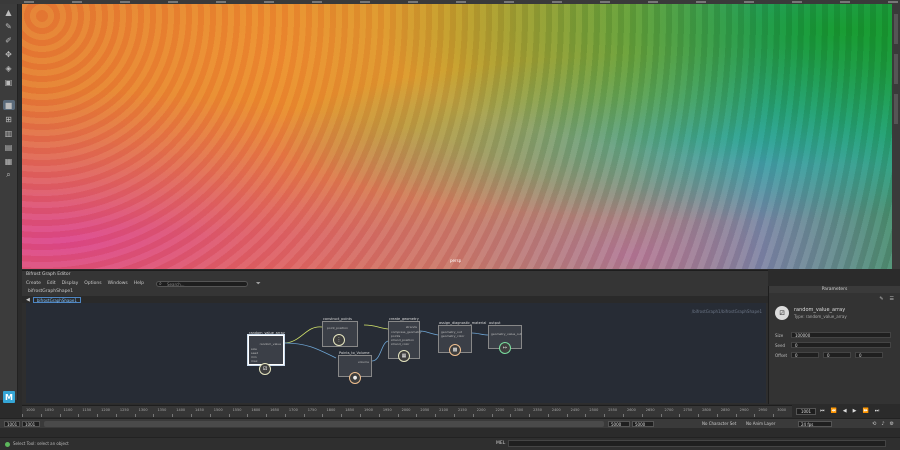 The height and width of the screenshot is (450, 900). Describe the element at coordinates (340, 332) in the screenshot. I see `node-construct-points: construct_points point_position ⋮` at that location.